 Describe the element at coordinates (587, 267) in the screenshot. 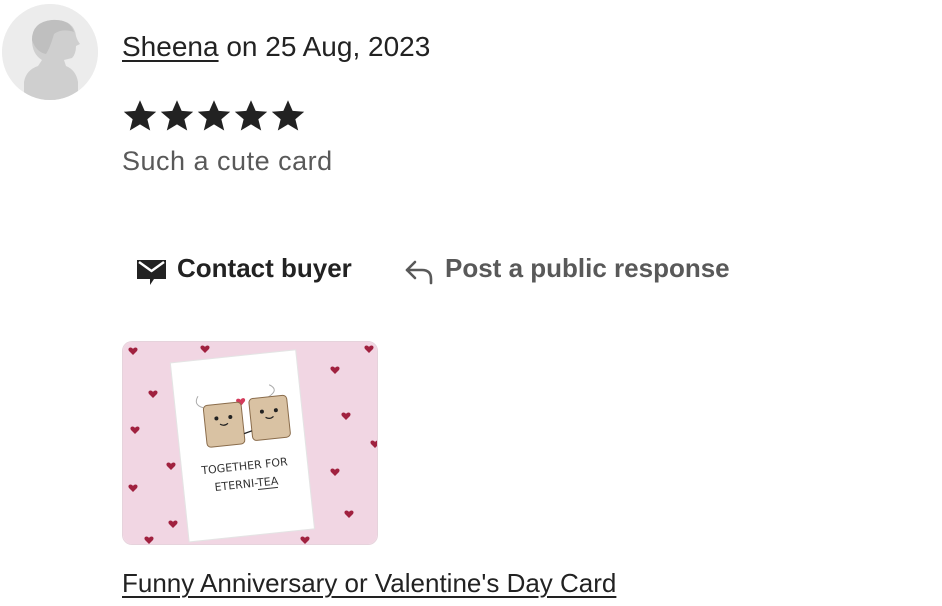

I see `post-public-response-label: Post a public response` at that location.